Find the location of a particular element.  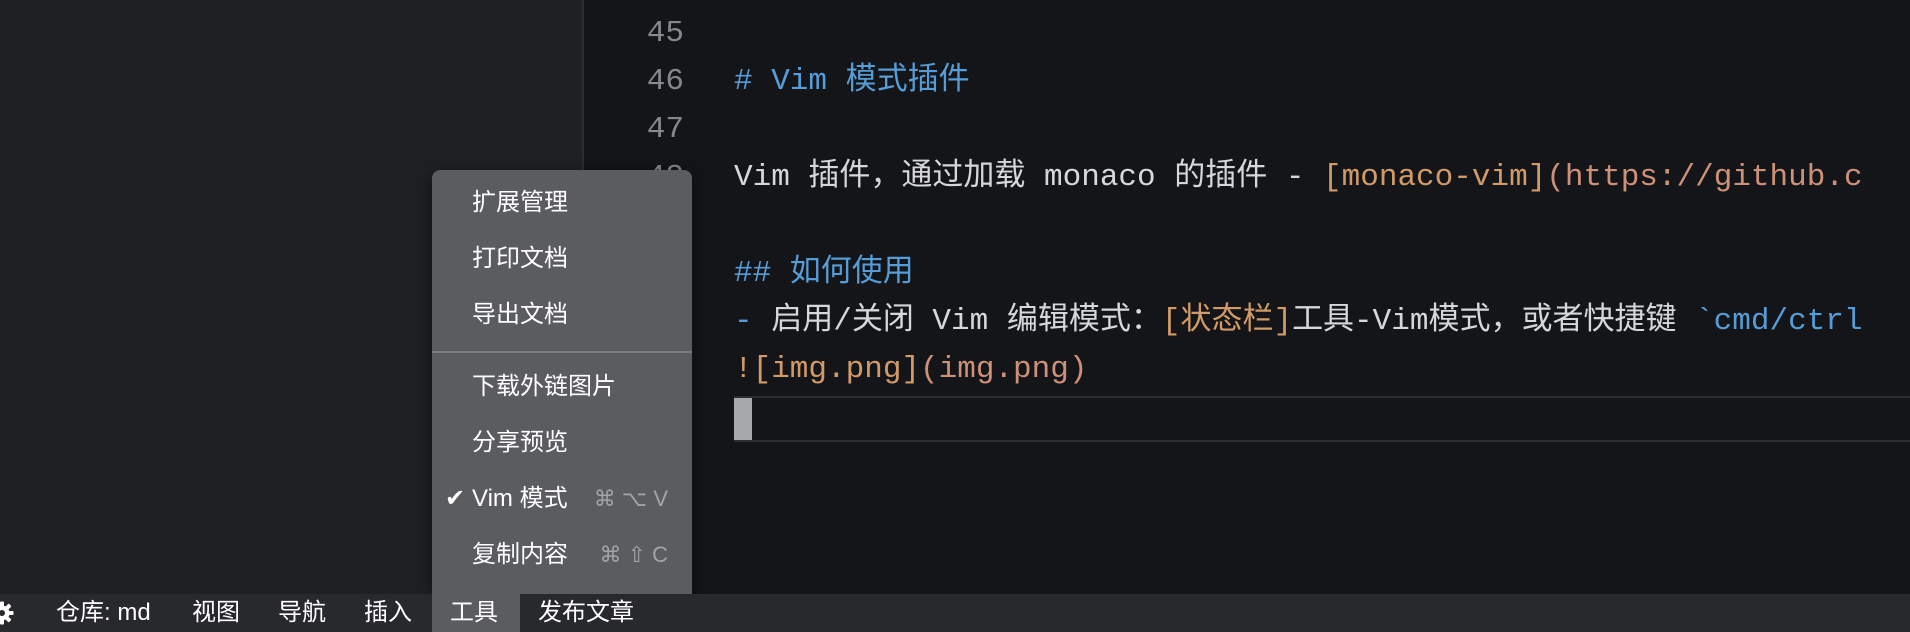

menu-item-export: 导出文档 is located at coordinates (562, 315).